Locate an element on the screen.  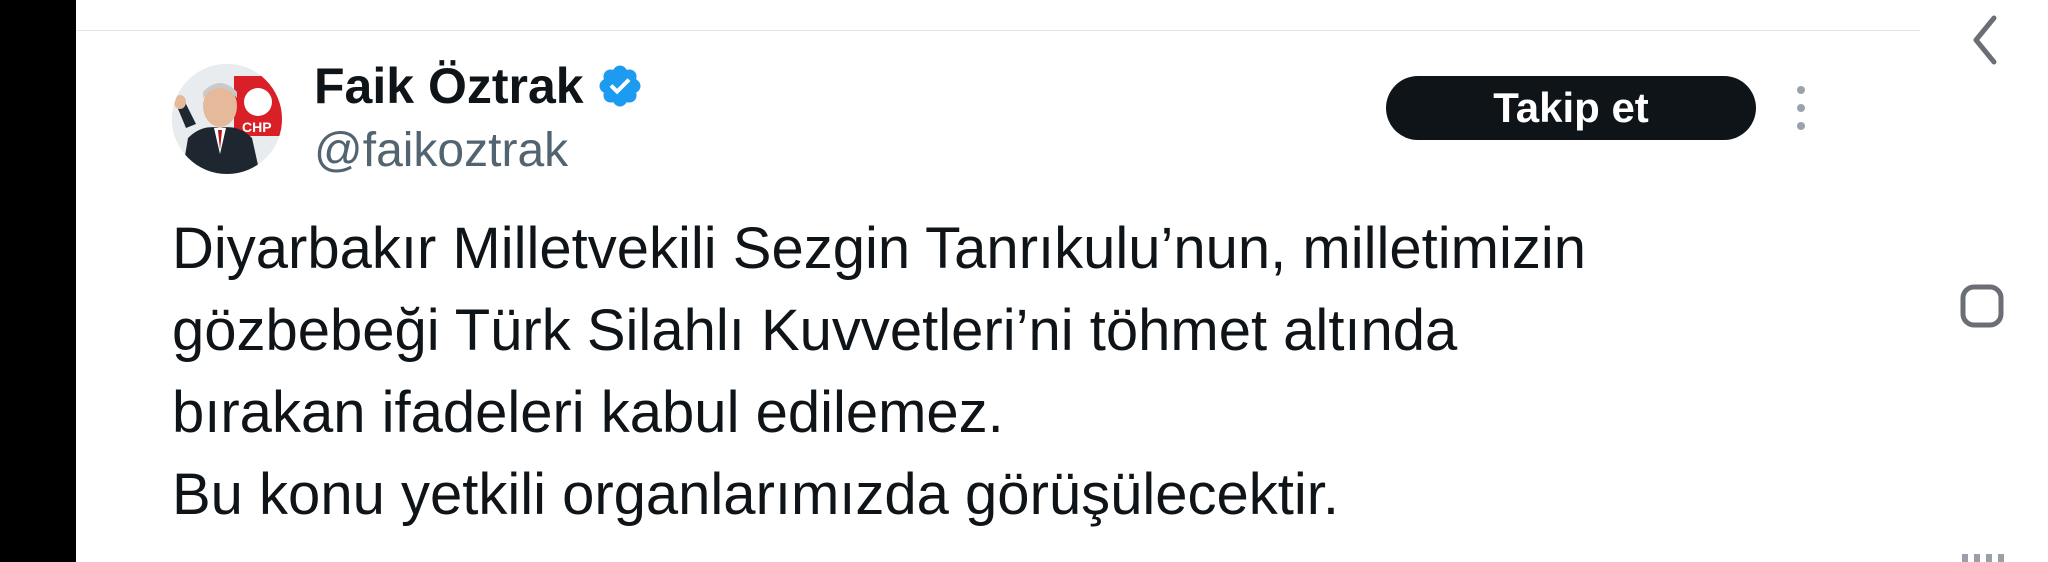
chevron-left-icon is located at coordinates (1985, 40).